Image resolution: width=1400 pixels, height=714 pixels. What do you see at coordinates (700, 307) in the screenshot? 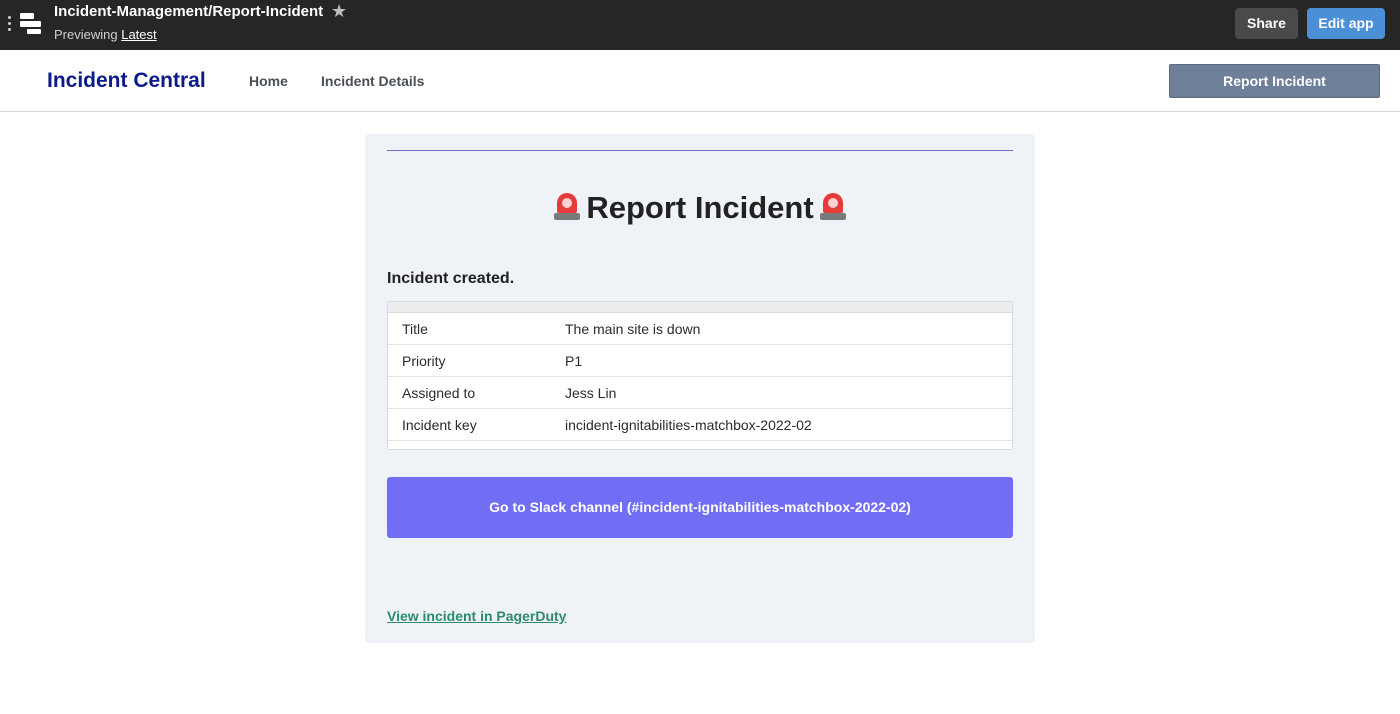
I see `table-header` at bounding box center [700, 307].